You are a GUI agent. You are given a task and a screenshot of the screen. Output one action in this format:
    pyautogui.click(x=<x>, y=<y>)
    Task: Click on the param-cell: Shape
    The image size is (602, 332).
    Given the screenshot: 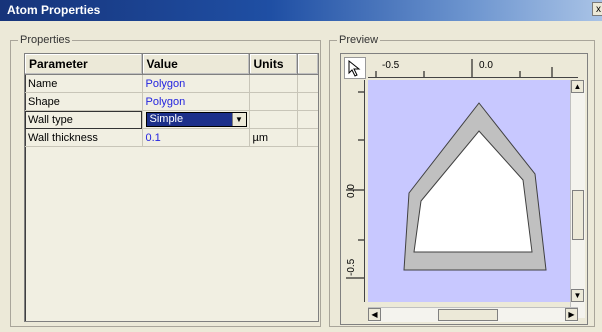 What is the action you would take?
    pyautogui.click(x=84, y=101)
    